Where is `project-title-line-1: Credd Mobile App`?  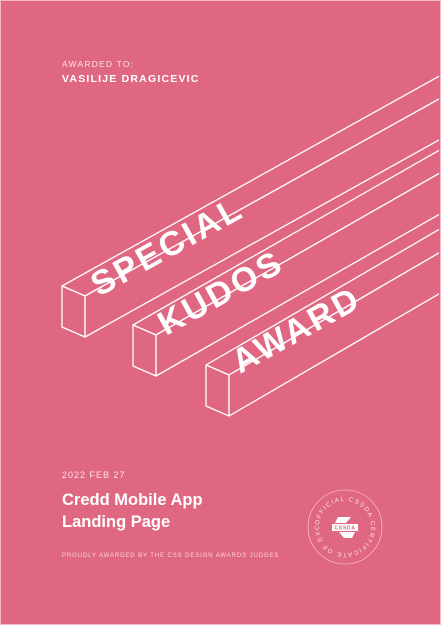
project-title-line-1: Credd Mobile App is located at coordinates (132, 500).